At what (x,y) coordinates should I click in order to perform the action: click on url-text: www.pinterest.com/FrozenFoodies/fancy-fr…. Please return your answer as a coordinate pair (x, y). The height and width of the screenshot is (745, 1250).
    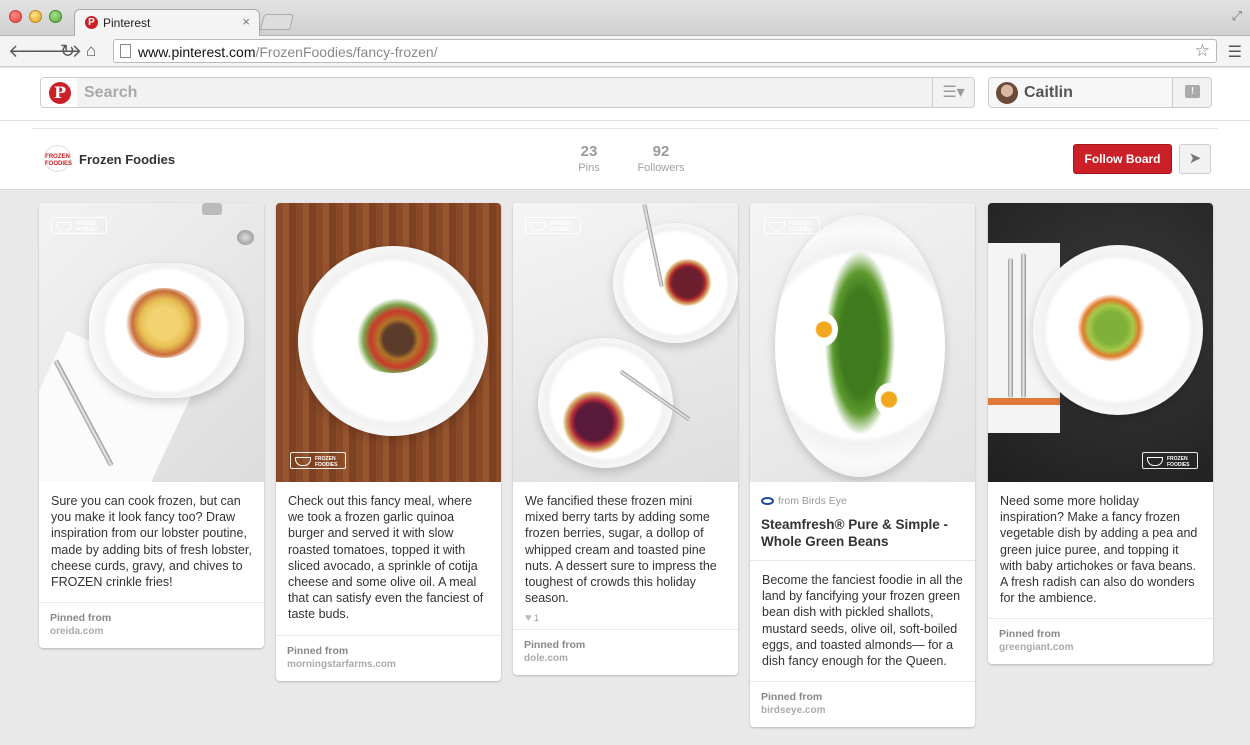
    Looking at the image, I should click on (288, 52).